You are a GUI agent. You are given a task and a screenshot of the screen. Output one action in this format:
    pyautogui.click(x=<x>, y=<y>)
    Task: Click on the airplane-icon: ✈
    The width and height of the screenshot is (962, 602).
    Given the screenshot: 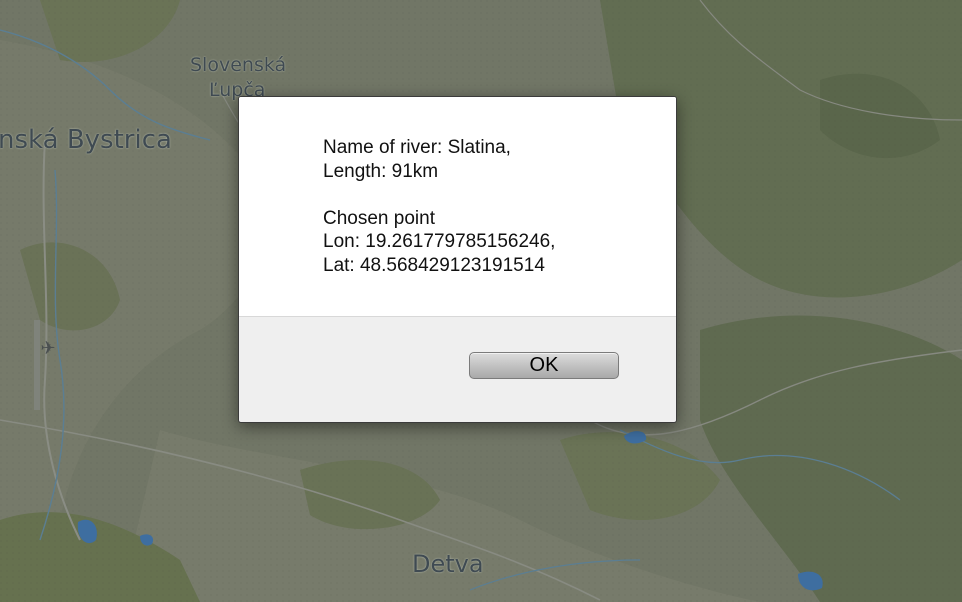 What is the action you would take?
    pyautogui.click(x=48, y=348)
    